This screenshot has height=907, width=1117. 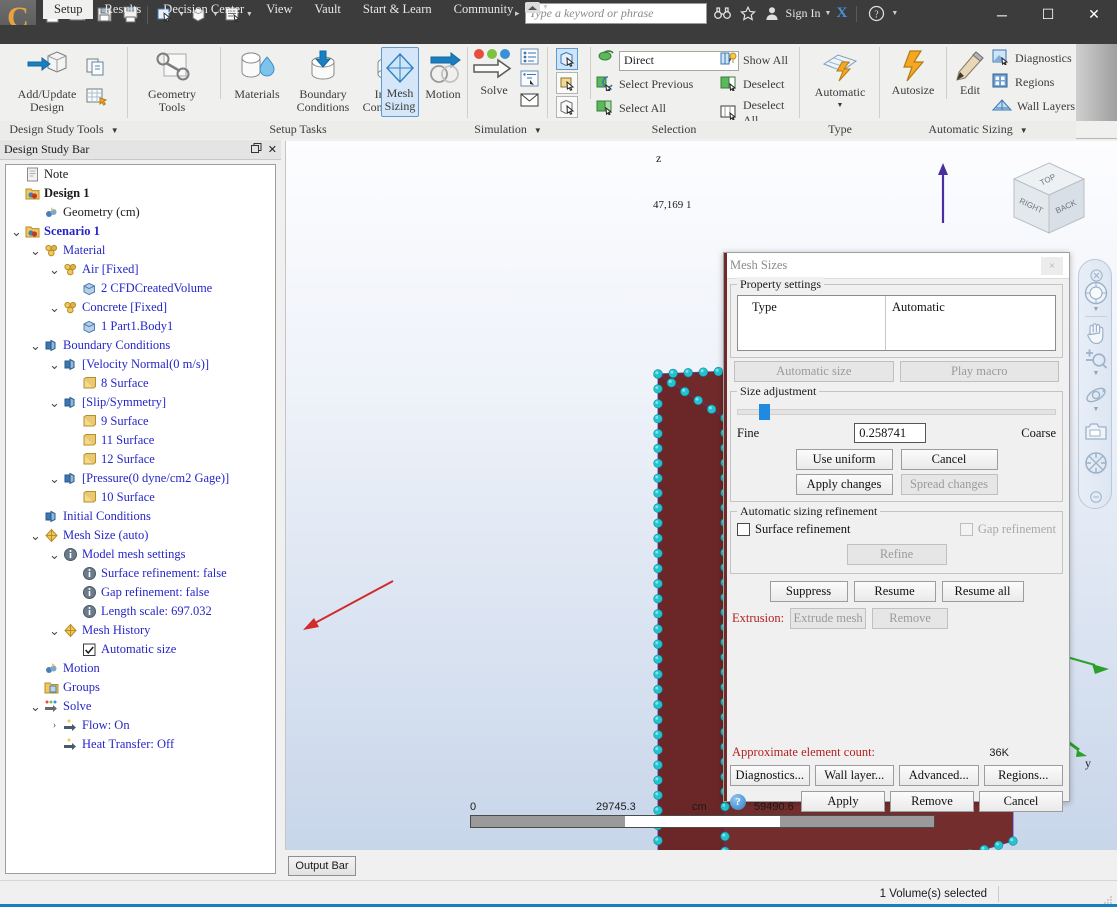 What do you see at coordinates (140, 459) in the screenshot?
I see `tree-item-12-surface: 12 Surface` at bounding box center [140, 459].